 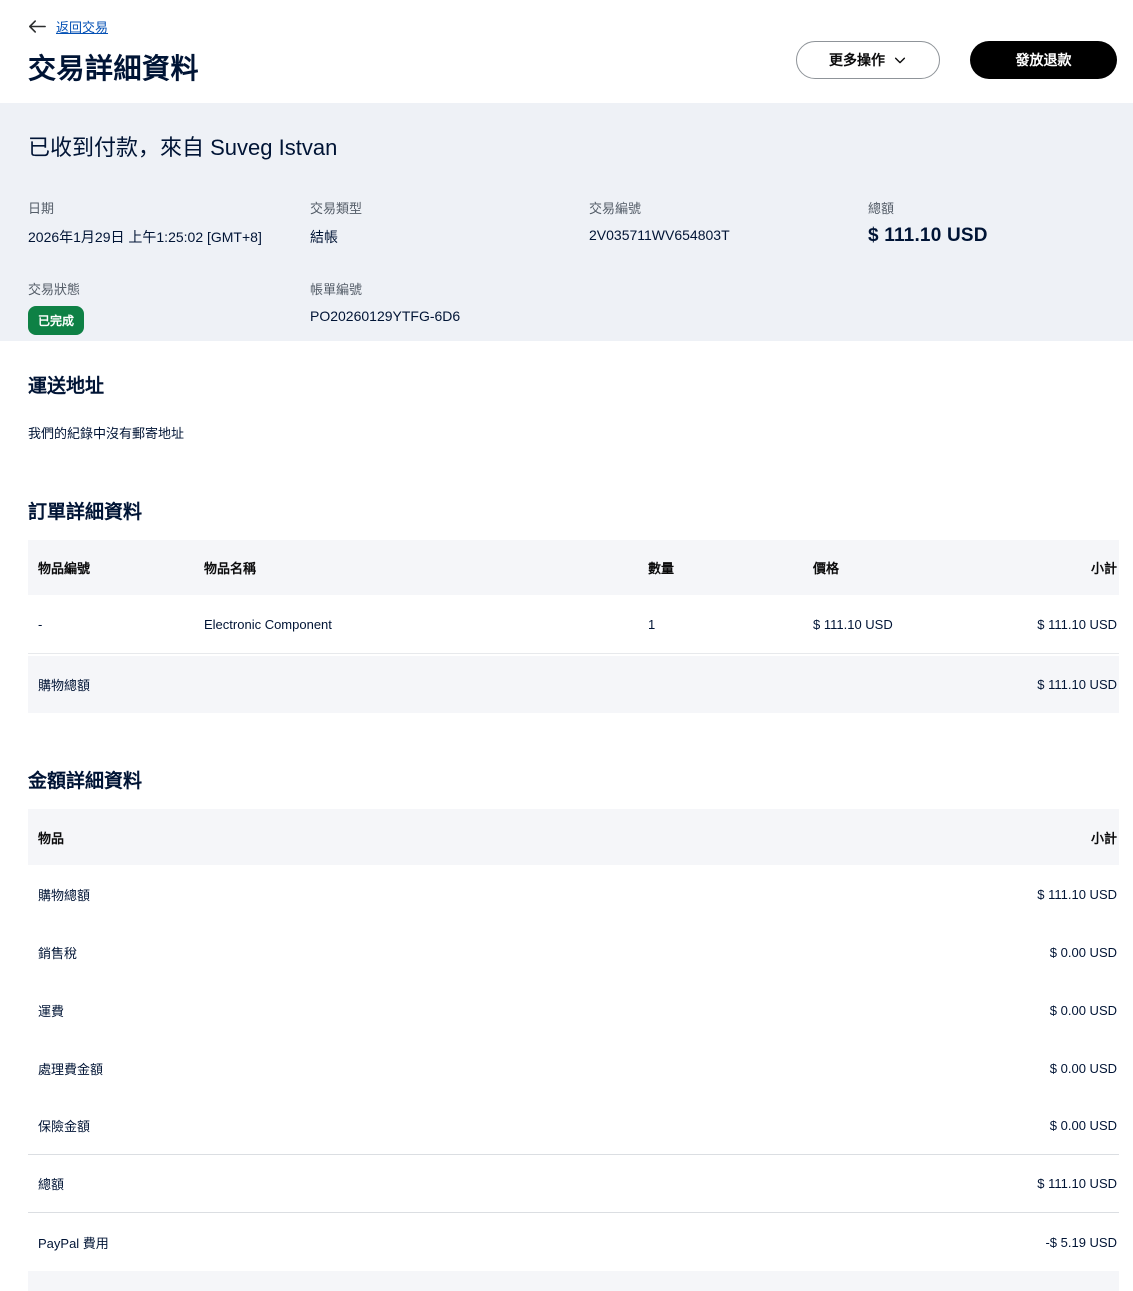 I want to click on amount-row-total: 總額 $ 111.10 USD, so click(x=573, y=1184).